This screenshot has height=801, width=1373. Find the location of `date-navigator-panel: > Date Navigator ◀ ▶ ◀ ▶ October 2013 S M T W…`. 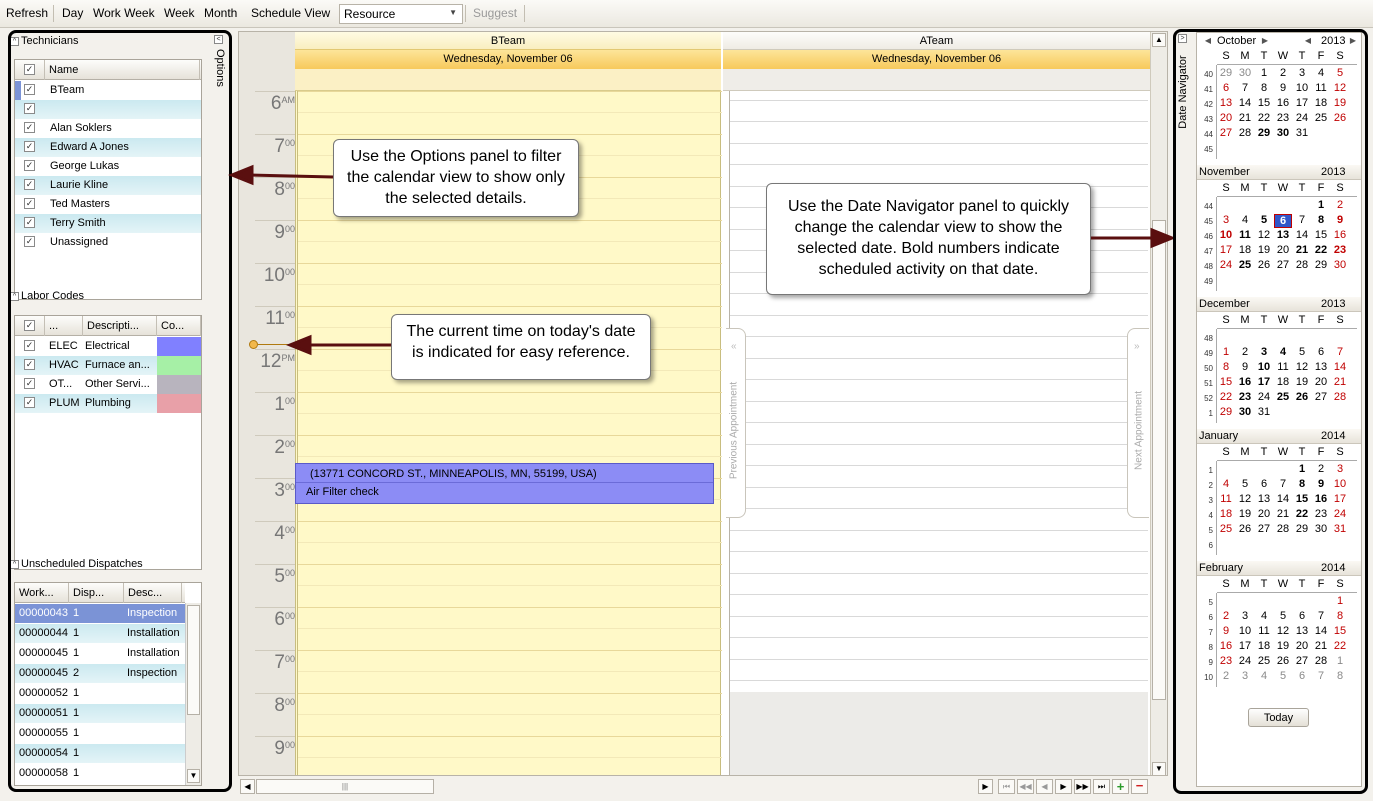

date-navigator-panel: > Date Navigator ◀ ▶ ◀ ▶ October 2013 S M T W… is located at coordinates (1270, 411).